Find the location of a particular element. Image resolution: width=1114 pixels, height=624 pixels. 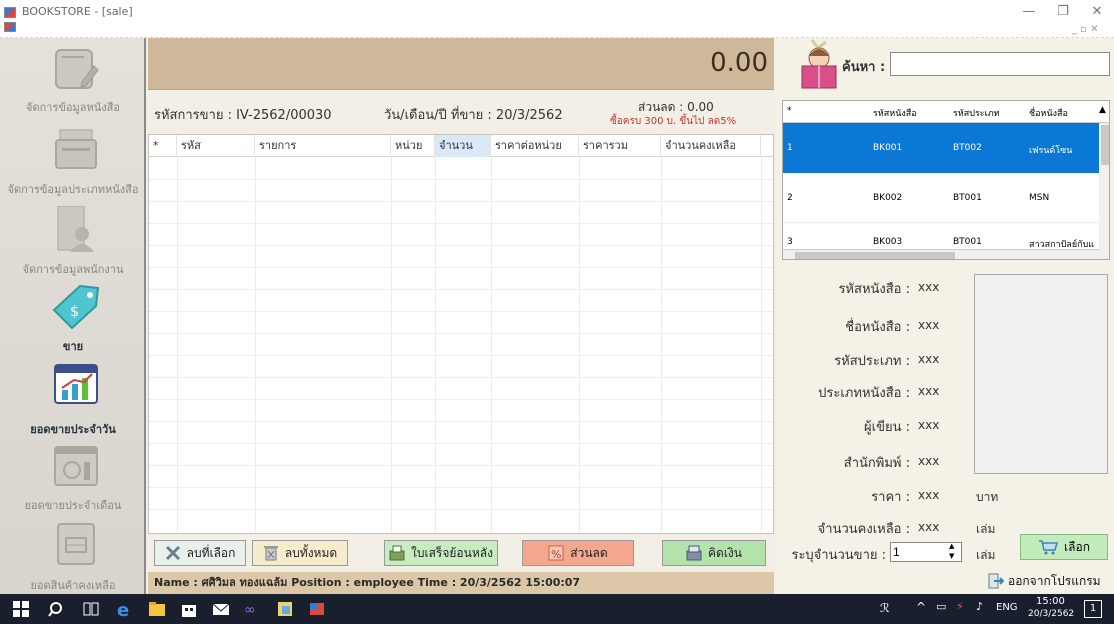

discount-button-label: ส่วนลด is located at coordinates (589, 552).